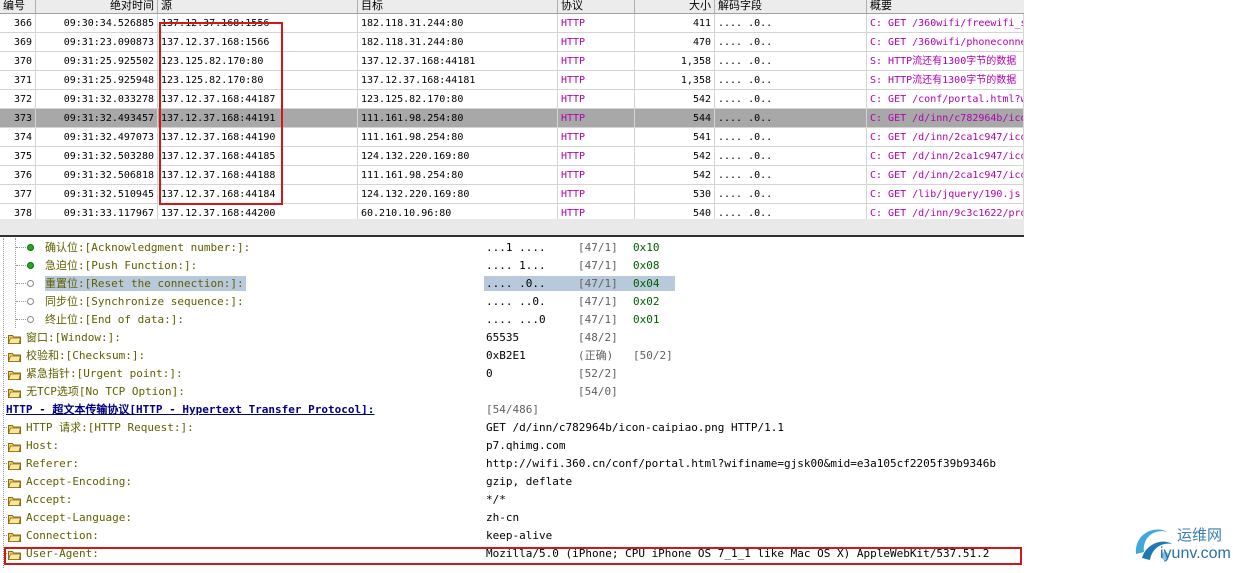  What do you see at coordinates (515, 337) in the screenshot?
I see `tcp-field-row: 窗口:[Window:]: 65535 [48/2]` at bounding box center [515, 337].